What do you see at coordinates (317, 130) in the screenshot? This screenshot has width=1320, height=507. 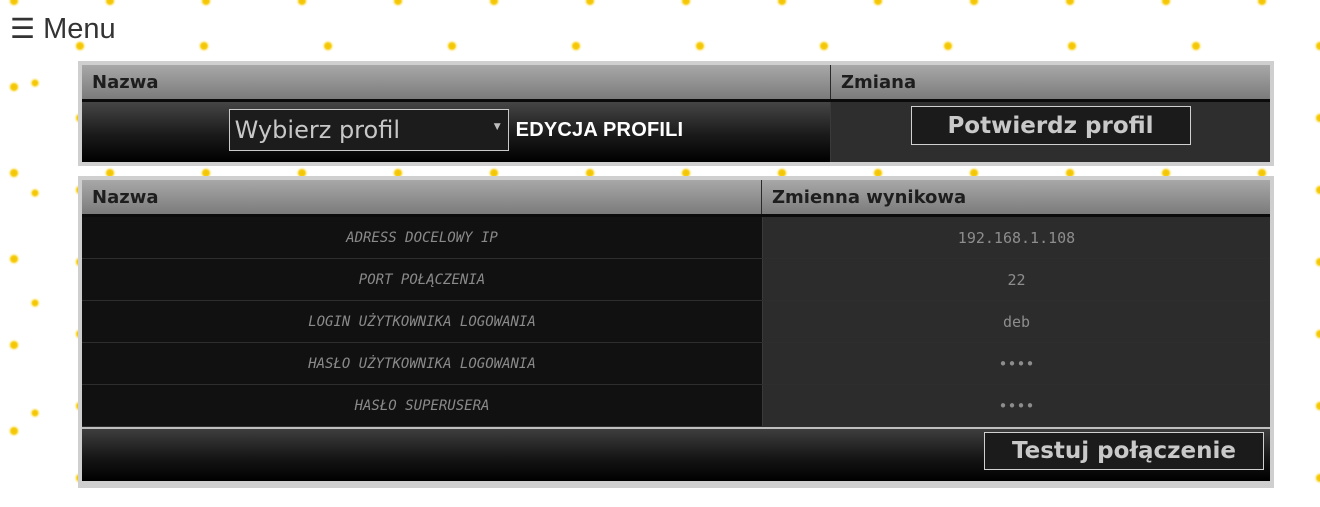 I see `profile-select-value: Wybierz profil` at bounding box center [317, 130].